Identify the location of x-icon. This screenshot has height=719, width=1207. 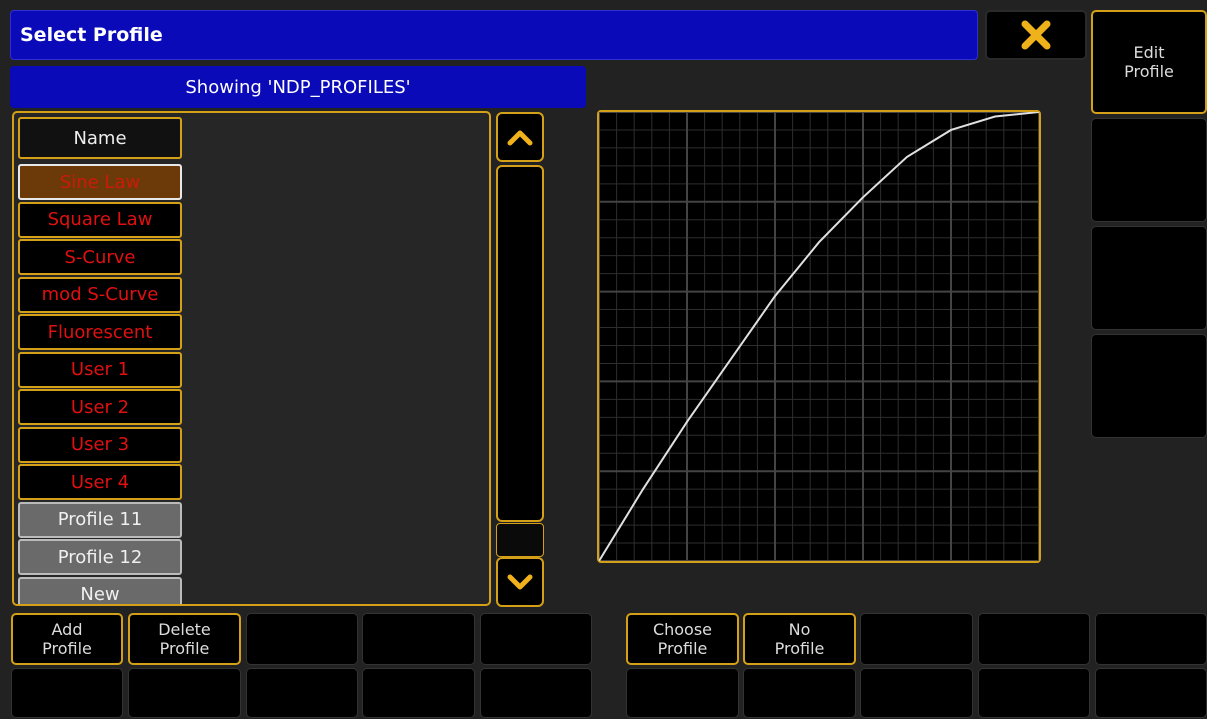
(1036, 35).